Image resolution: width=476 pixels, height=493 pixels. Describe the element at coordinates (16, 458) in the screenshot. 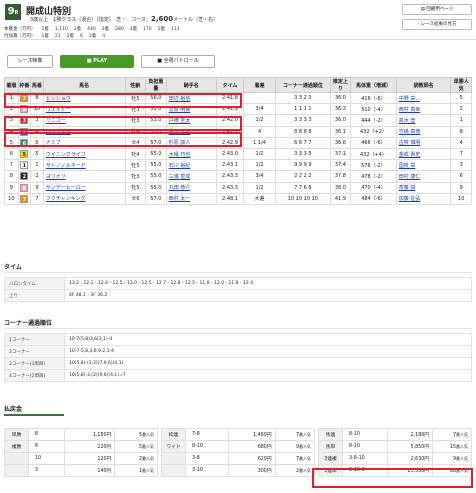

I see `bet-type` at that location.